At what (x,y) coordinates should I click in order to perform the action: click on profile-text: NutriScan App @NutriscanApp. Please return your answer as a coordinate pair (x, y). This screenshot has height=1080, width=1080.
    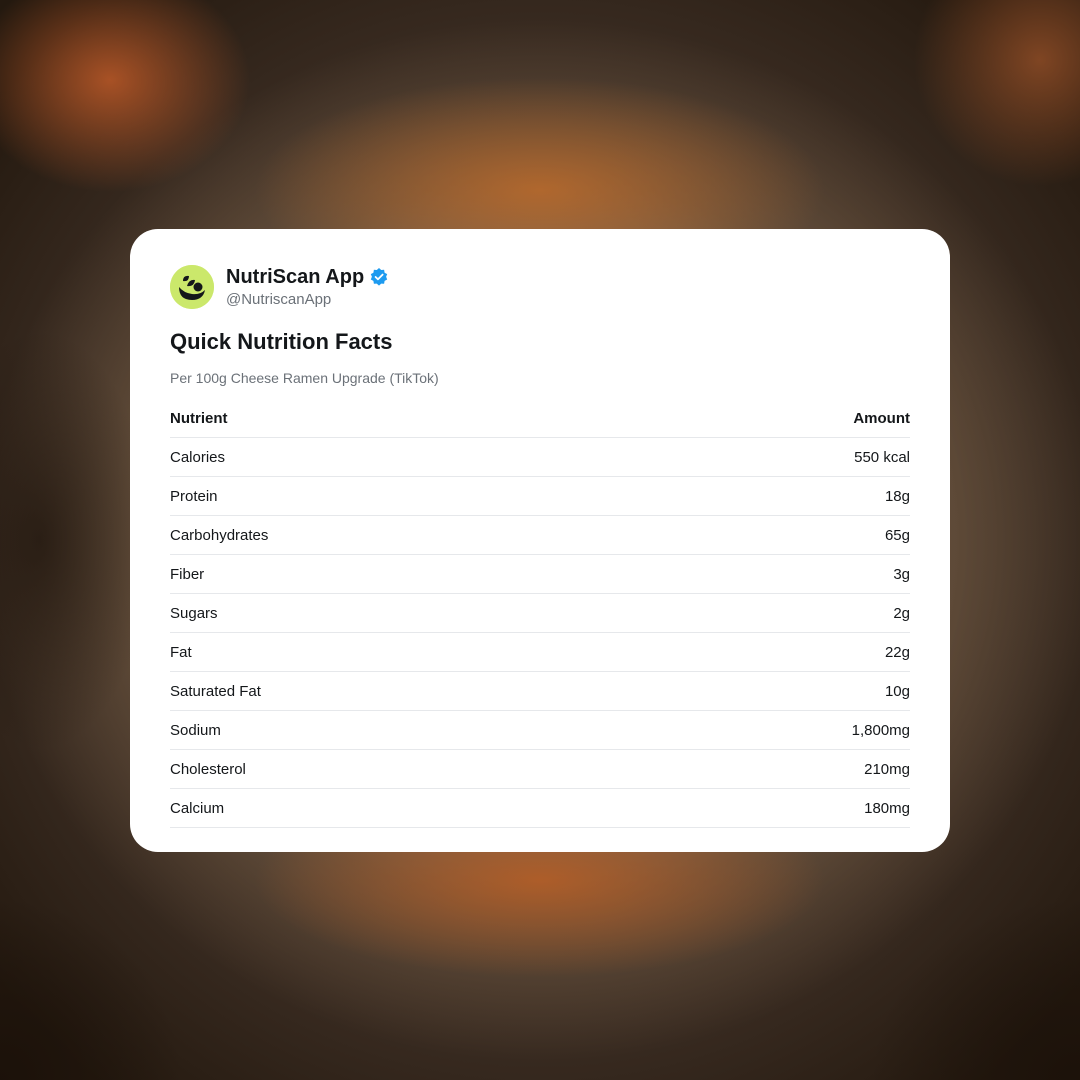
    Looking at the image, I should click on (307, 287).